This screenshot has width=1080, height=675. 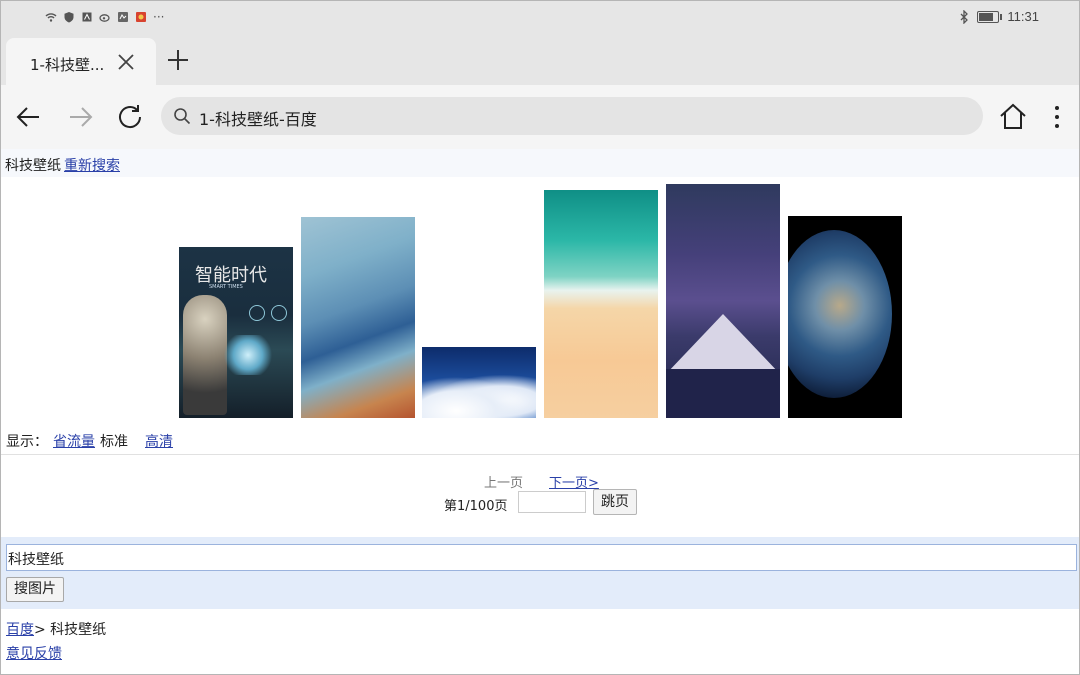 What do you see at coordinates (123, 17) in the screenshot?
I see `app-icon` at bounding box center [123, 17].